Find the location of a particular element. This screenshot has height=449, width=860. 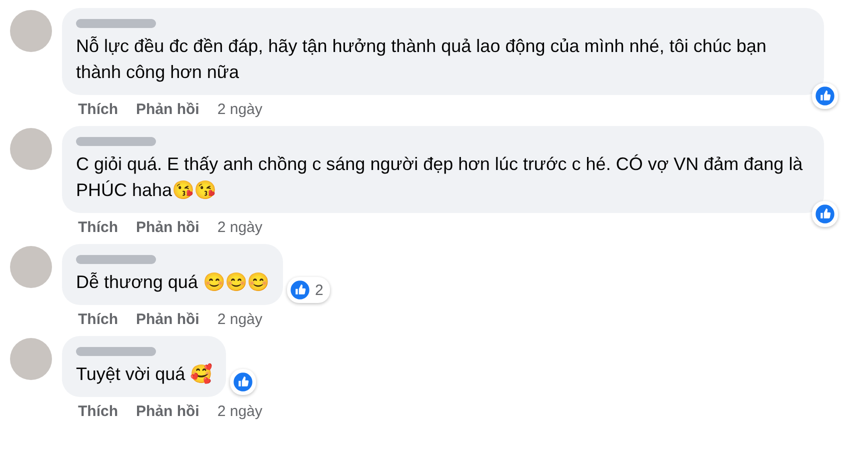

reaction-badge: 2 is located at coordinates (308, 290).